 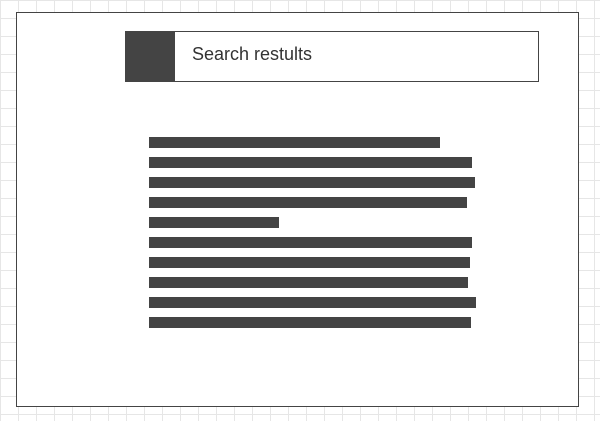 I want to click on logo-placeholder-icon, so click(x=150, y=56).